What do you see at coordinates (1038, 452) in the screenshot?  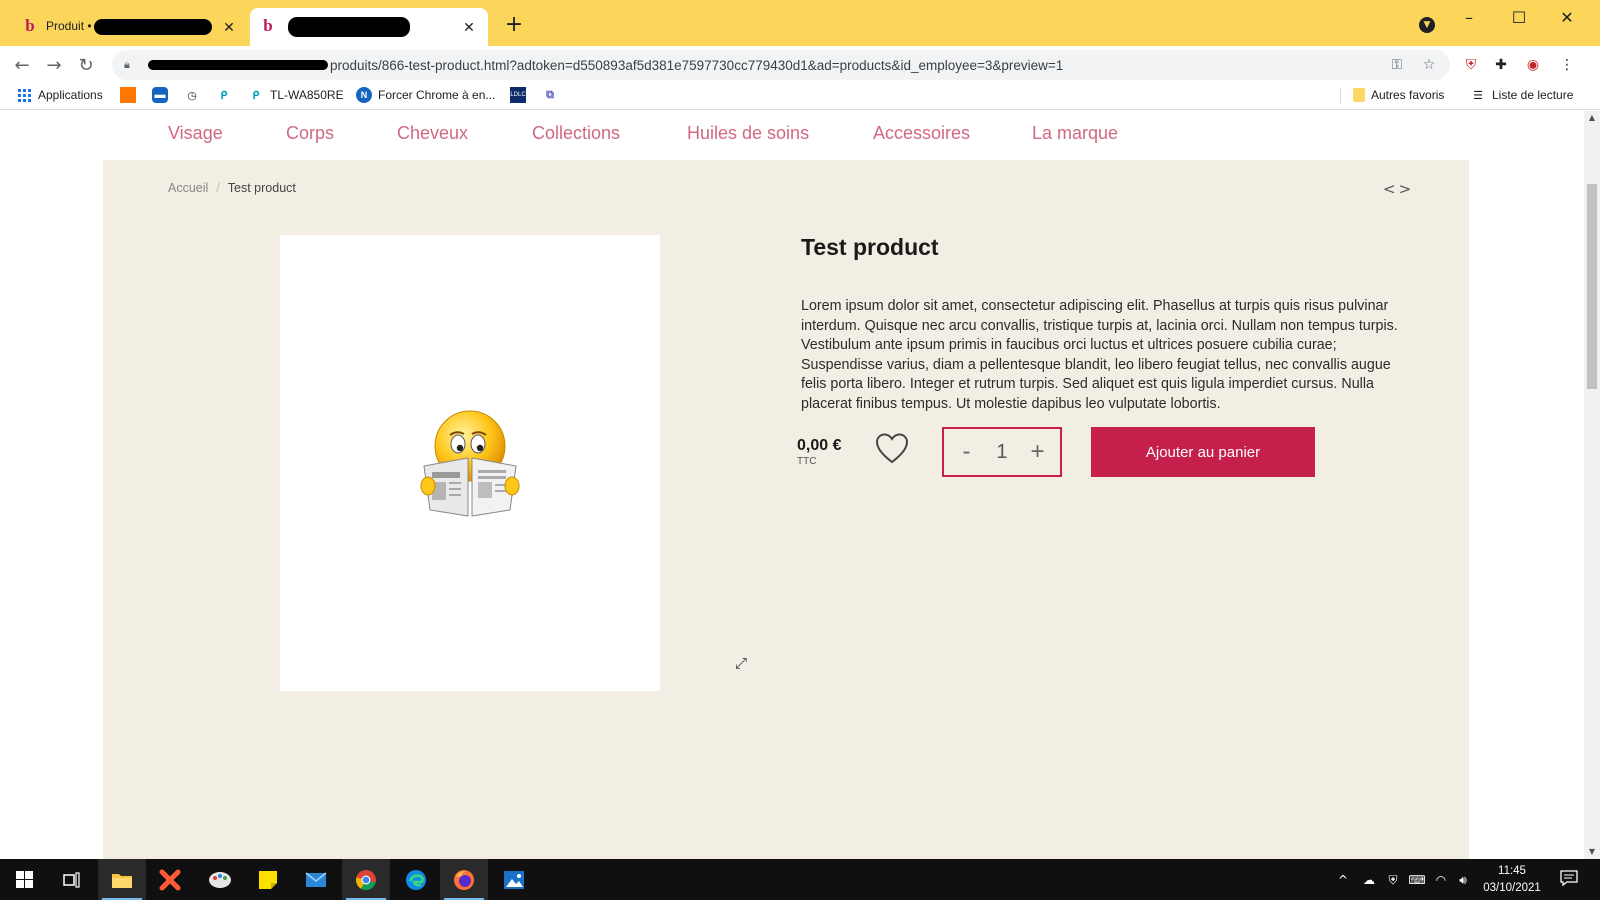 I see `quantity-increase-button: +` at bounding box center [1038, 452].